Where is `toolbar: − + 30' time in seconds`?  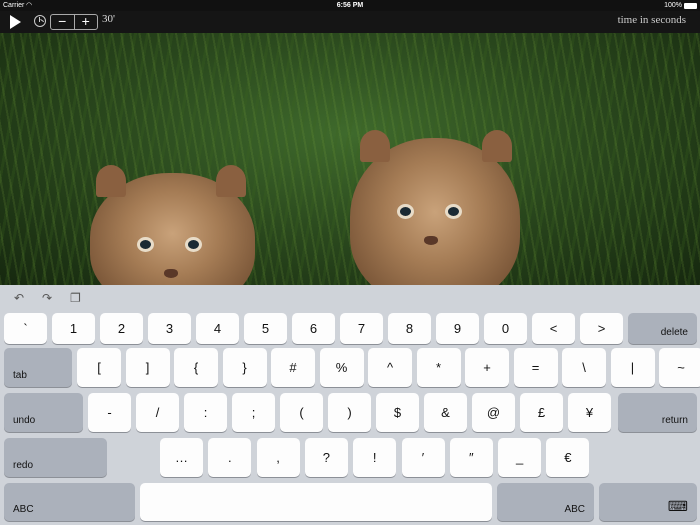
toolbar: − + 30' time in seconds is located at coordinates (350, 22).